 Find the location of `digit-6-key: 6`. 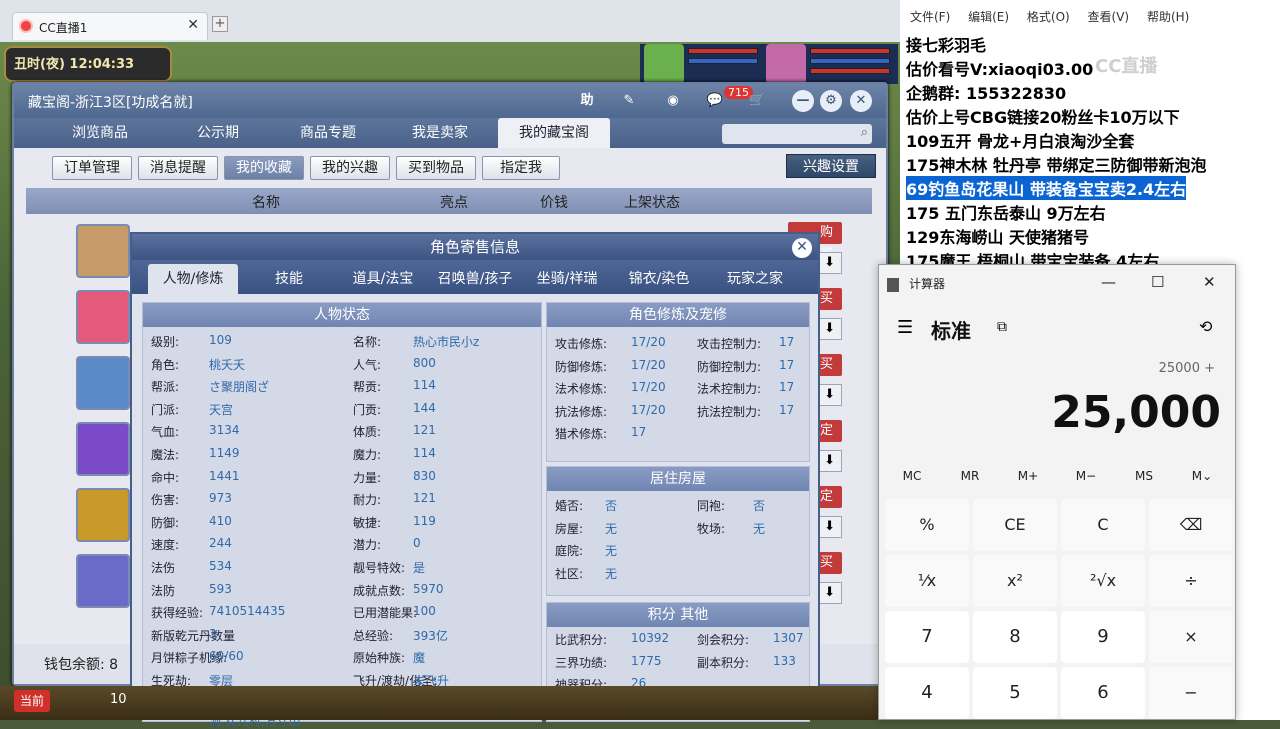

digit-6-key: 6 is located at coordinates (1103, 693).